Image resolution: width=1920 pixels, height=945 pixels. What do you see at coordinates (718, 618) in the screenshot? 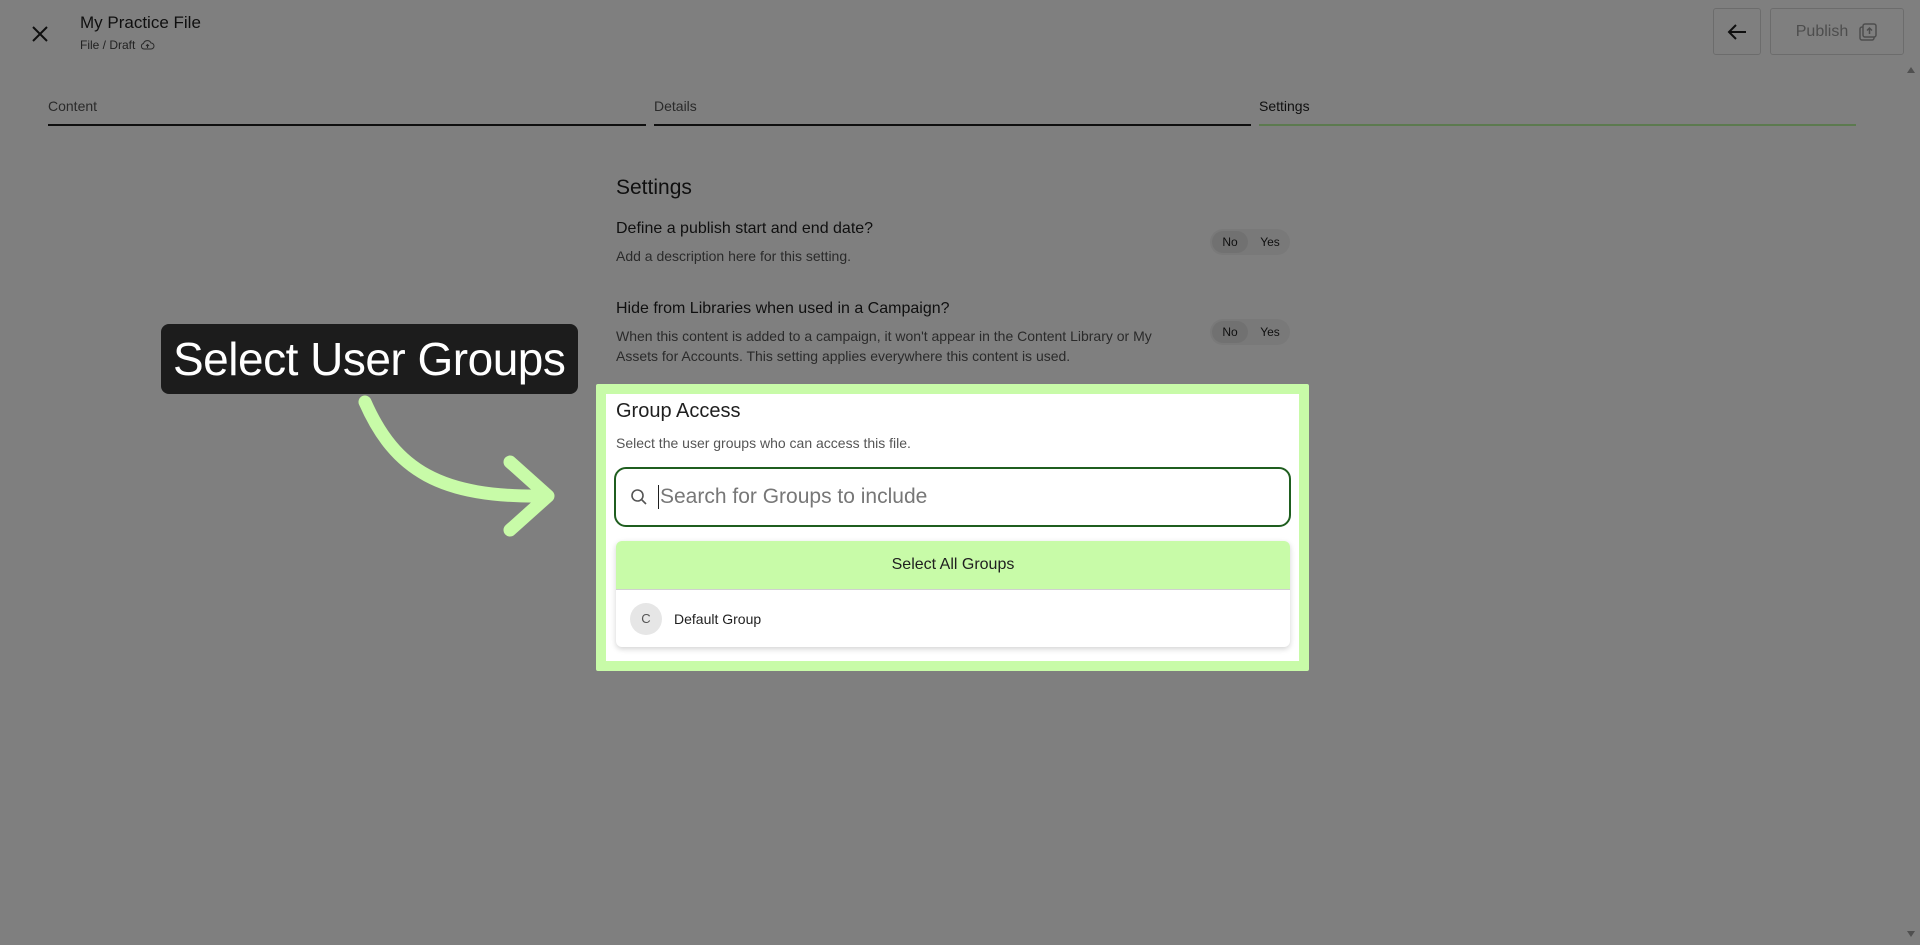
I see `group-name: Default Group` at bounding box center [718, 618].